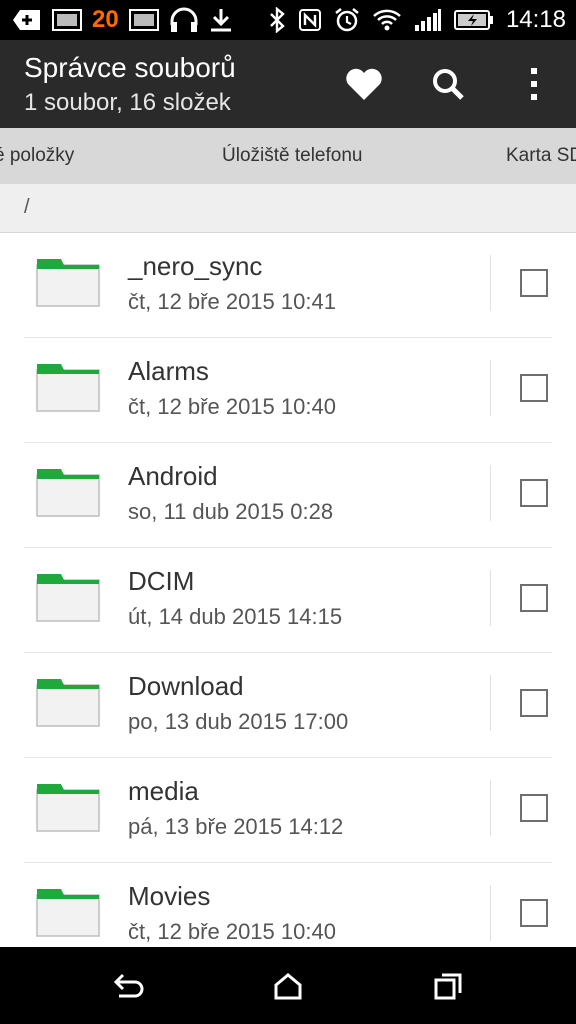 This screenshot has width=576, height=1024. I want to click on item-date: pá, 13 bře 2015 14:12, so click(236, 826).